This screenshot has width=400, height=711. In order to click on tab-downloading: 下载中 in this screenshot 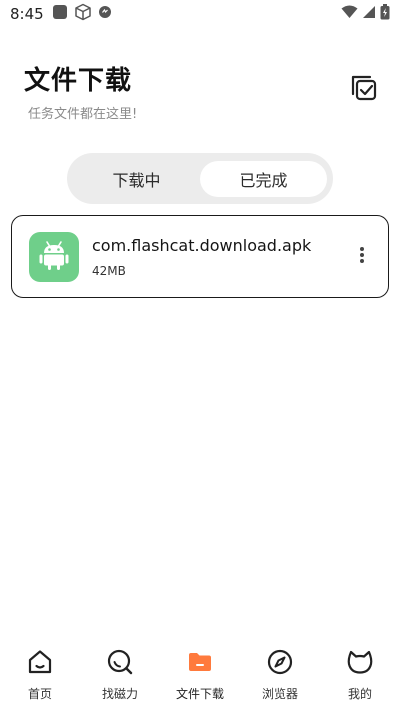, I will do `click(136, 179)`.